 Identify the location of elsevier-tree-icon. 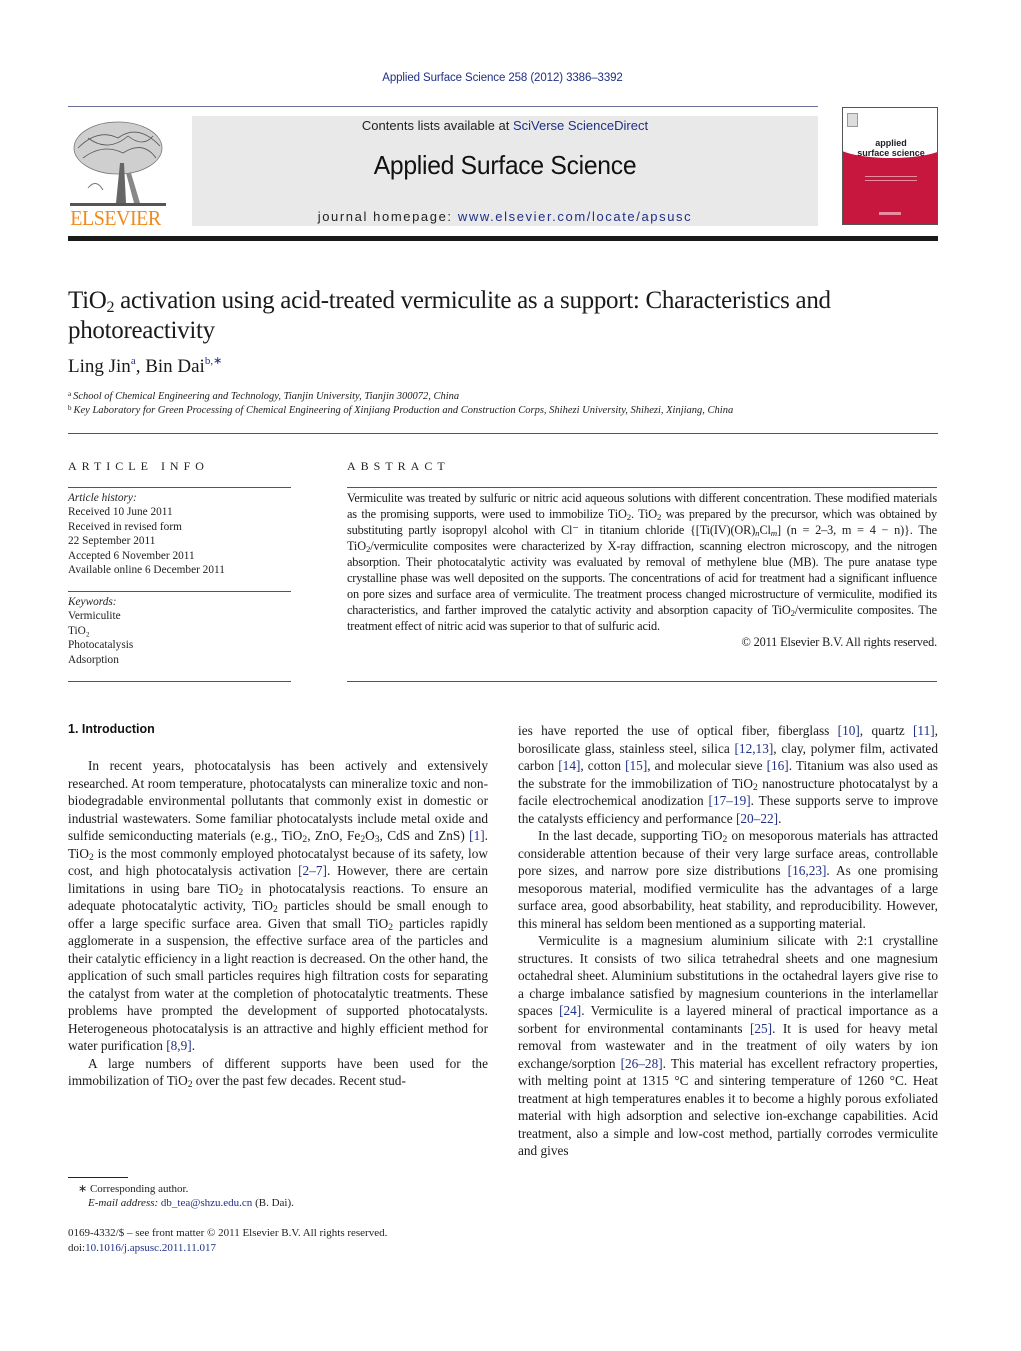
(118, 163).